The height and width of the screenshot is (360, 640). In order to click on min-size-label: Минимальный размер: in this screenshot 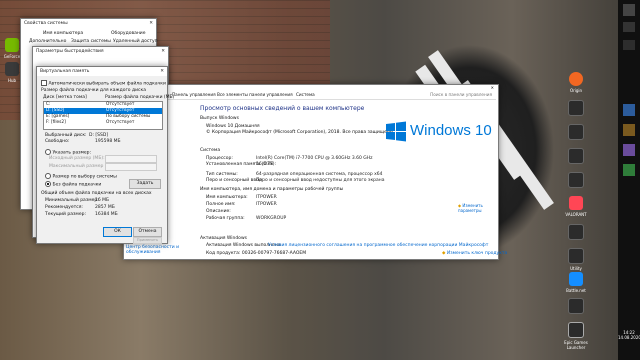, I will do `click(72, 200)`.